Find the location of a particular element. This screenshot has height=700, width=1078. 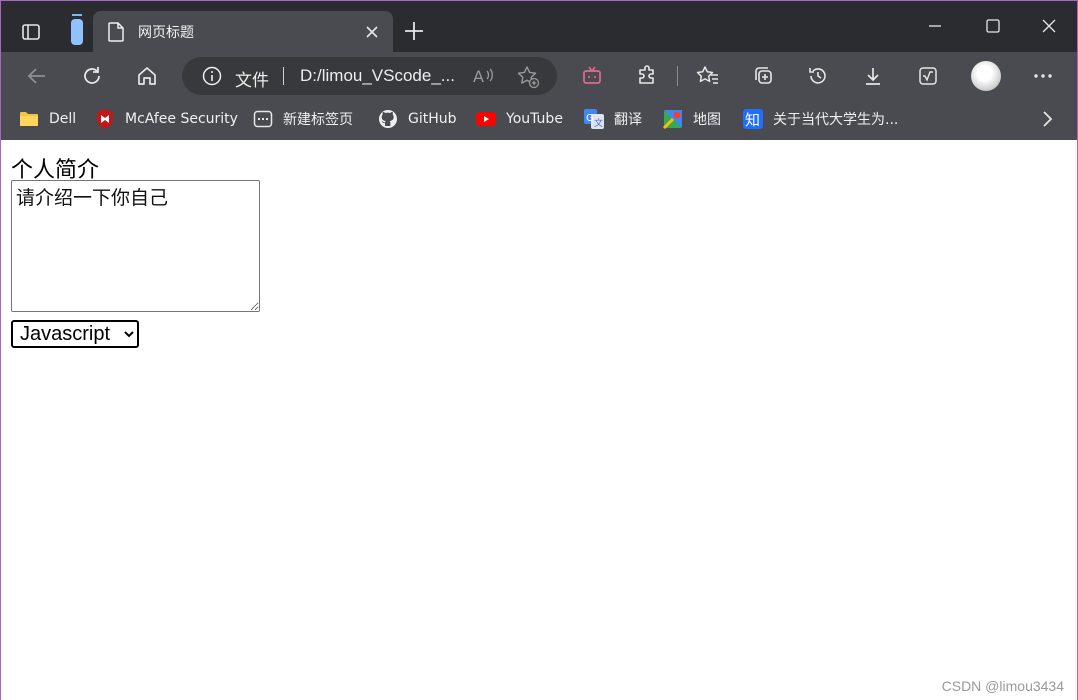

site-type-label: 文件 is located at coordinates (252, 81).